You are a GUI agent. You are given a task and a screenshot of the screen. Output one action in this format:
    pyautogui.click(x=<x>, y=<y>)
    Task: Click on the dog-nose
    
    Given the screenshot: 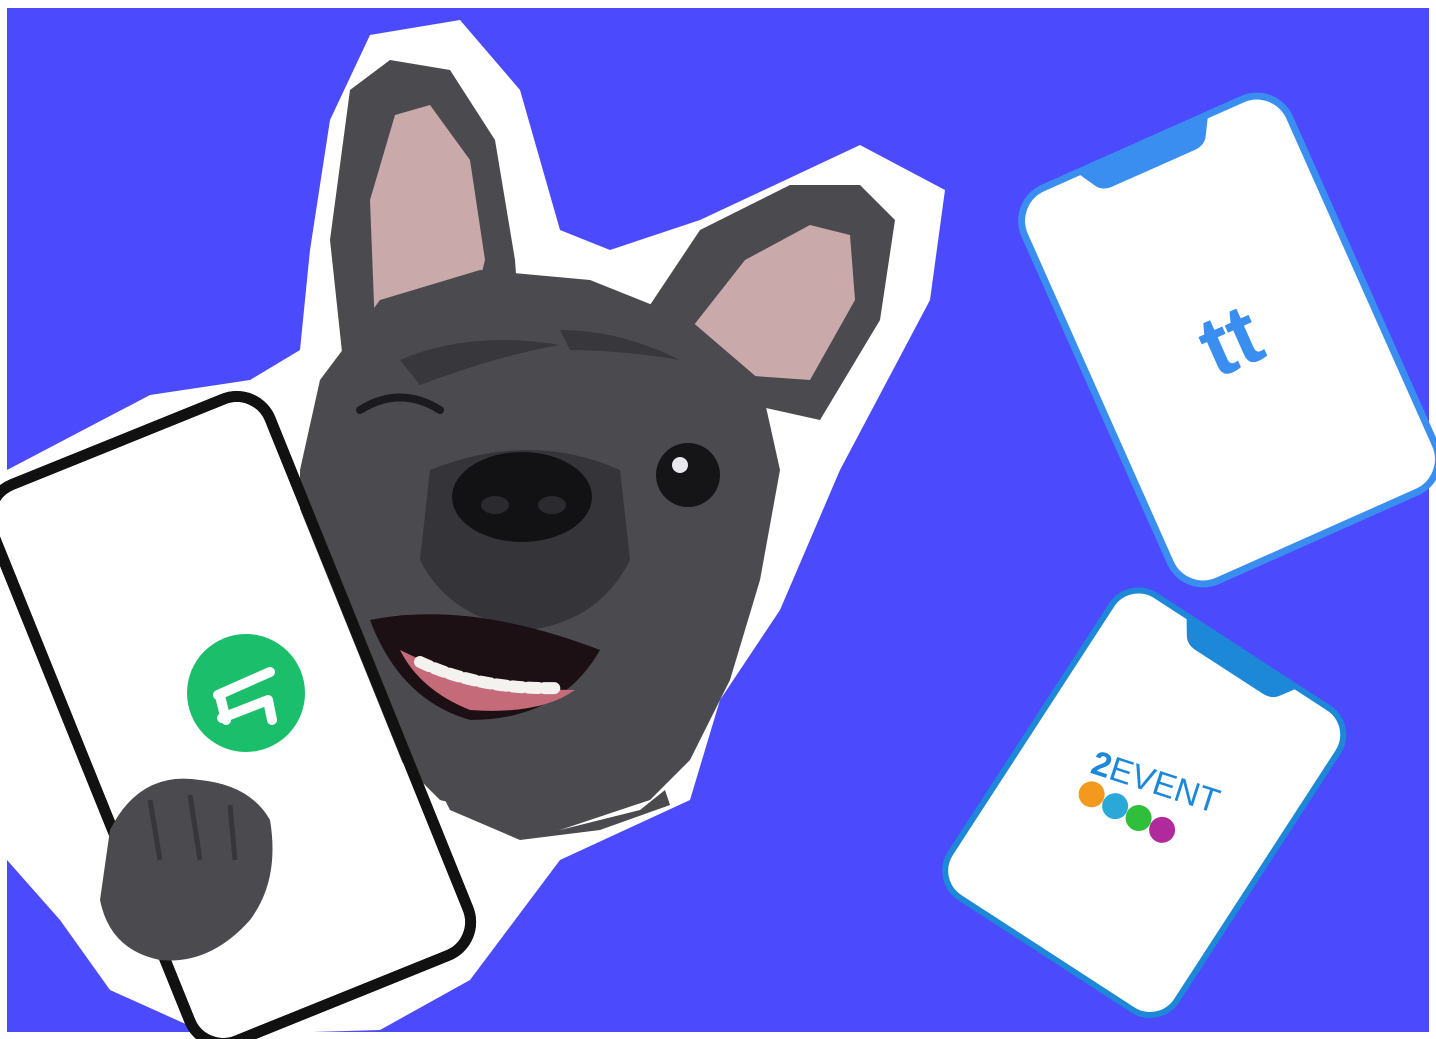 What is the action you would take?
    pyautogui.click(x=522, y=497)
    